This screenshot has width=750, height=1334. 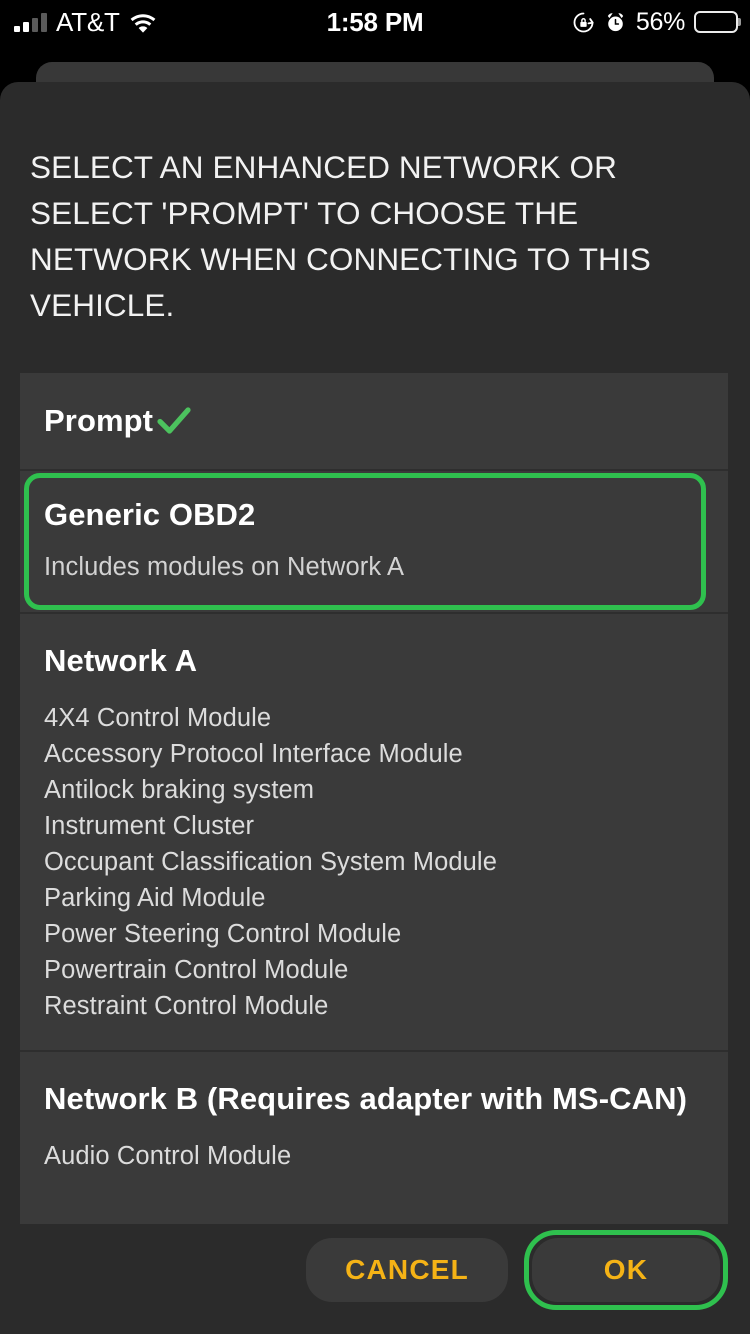 What do you see at coordinates (223, 934) in the screenshot?
I see `list-item: Power Steering Control Module` at bounding box center [223, 934].